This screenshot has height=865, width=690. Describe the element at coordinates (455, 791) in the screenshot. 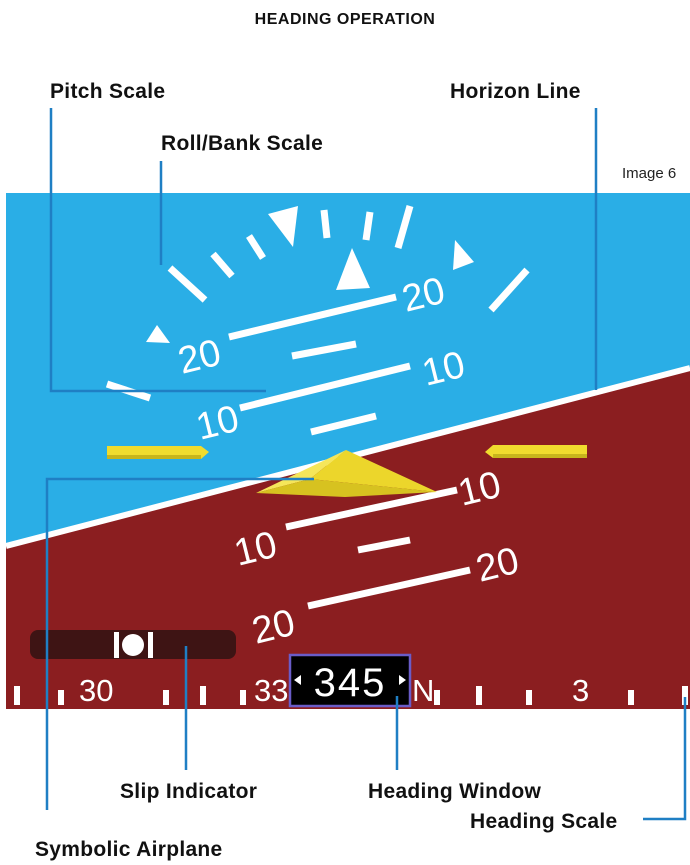

I see `callout-heading-window: Heading Window` at that location.